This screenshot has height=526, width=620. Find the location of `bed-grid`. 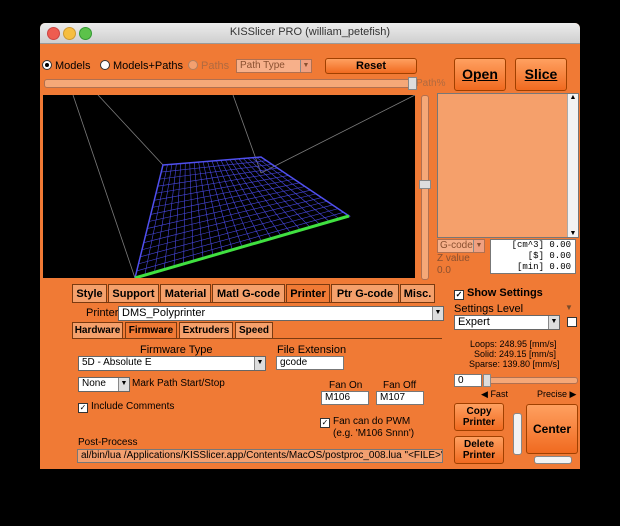

bed-grid is located at coordinates (240, 216).